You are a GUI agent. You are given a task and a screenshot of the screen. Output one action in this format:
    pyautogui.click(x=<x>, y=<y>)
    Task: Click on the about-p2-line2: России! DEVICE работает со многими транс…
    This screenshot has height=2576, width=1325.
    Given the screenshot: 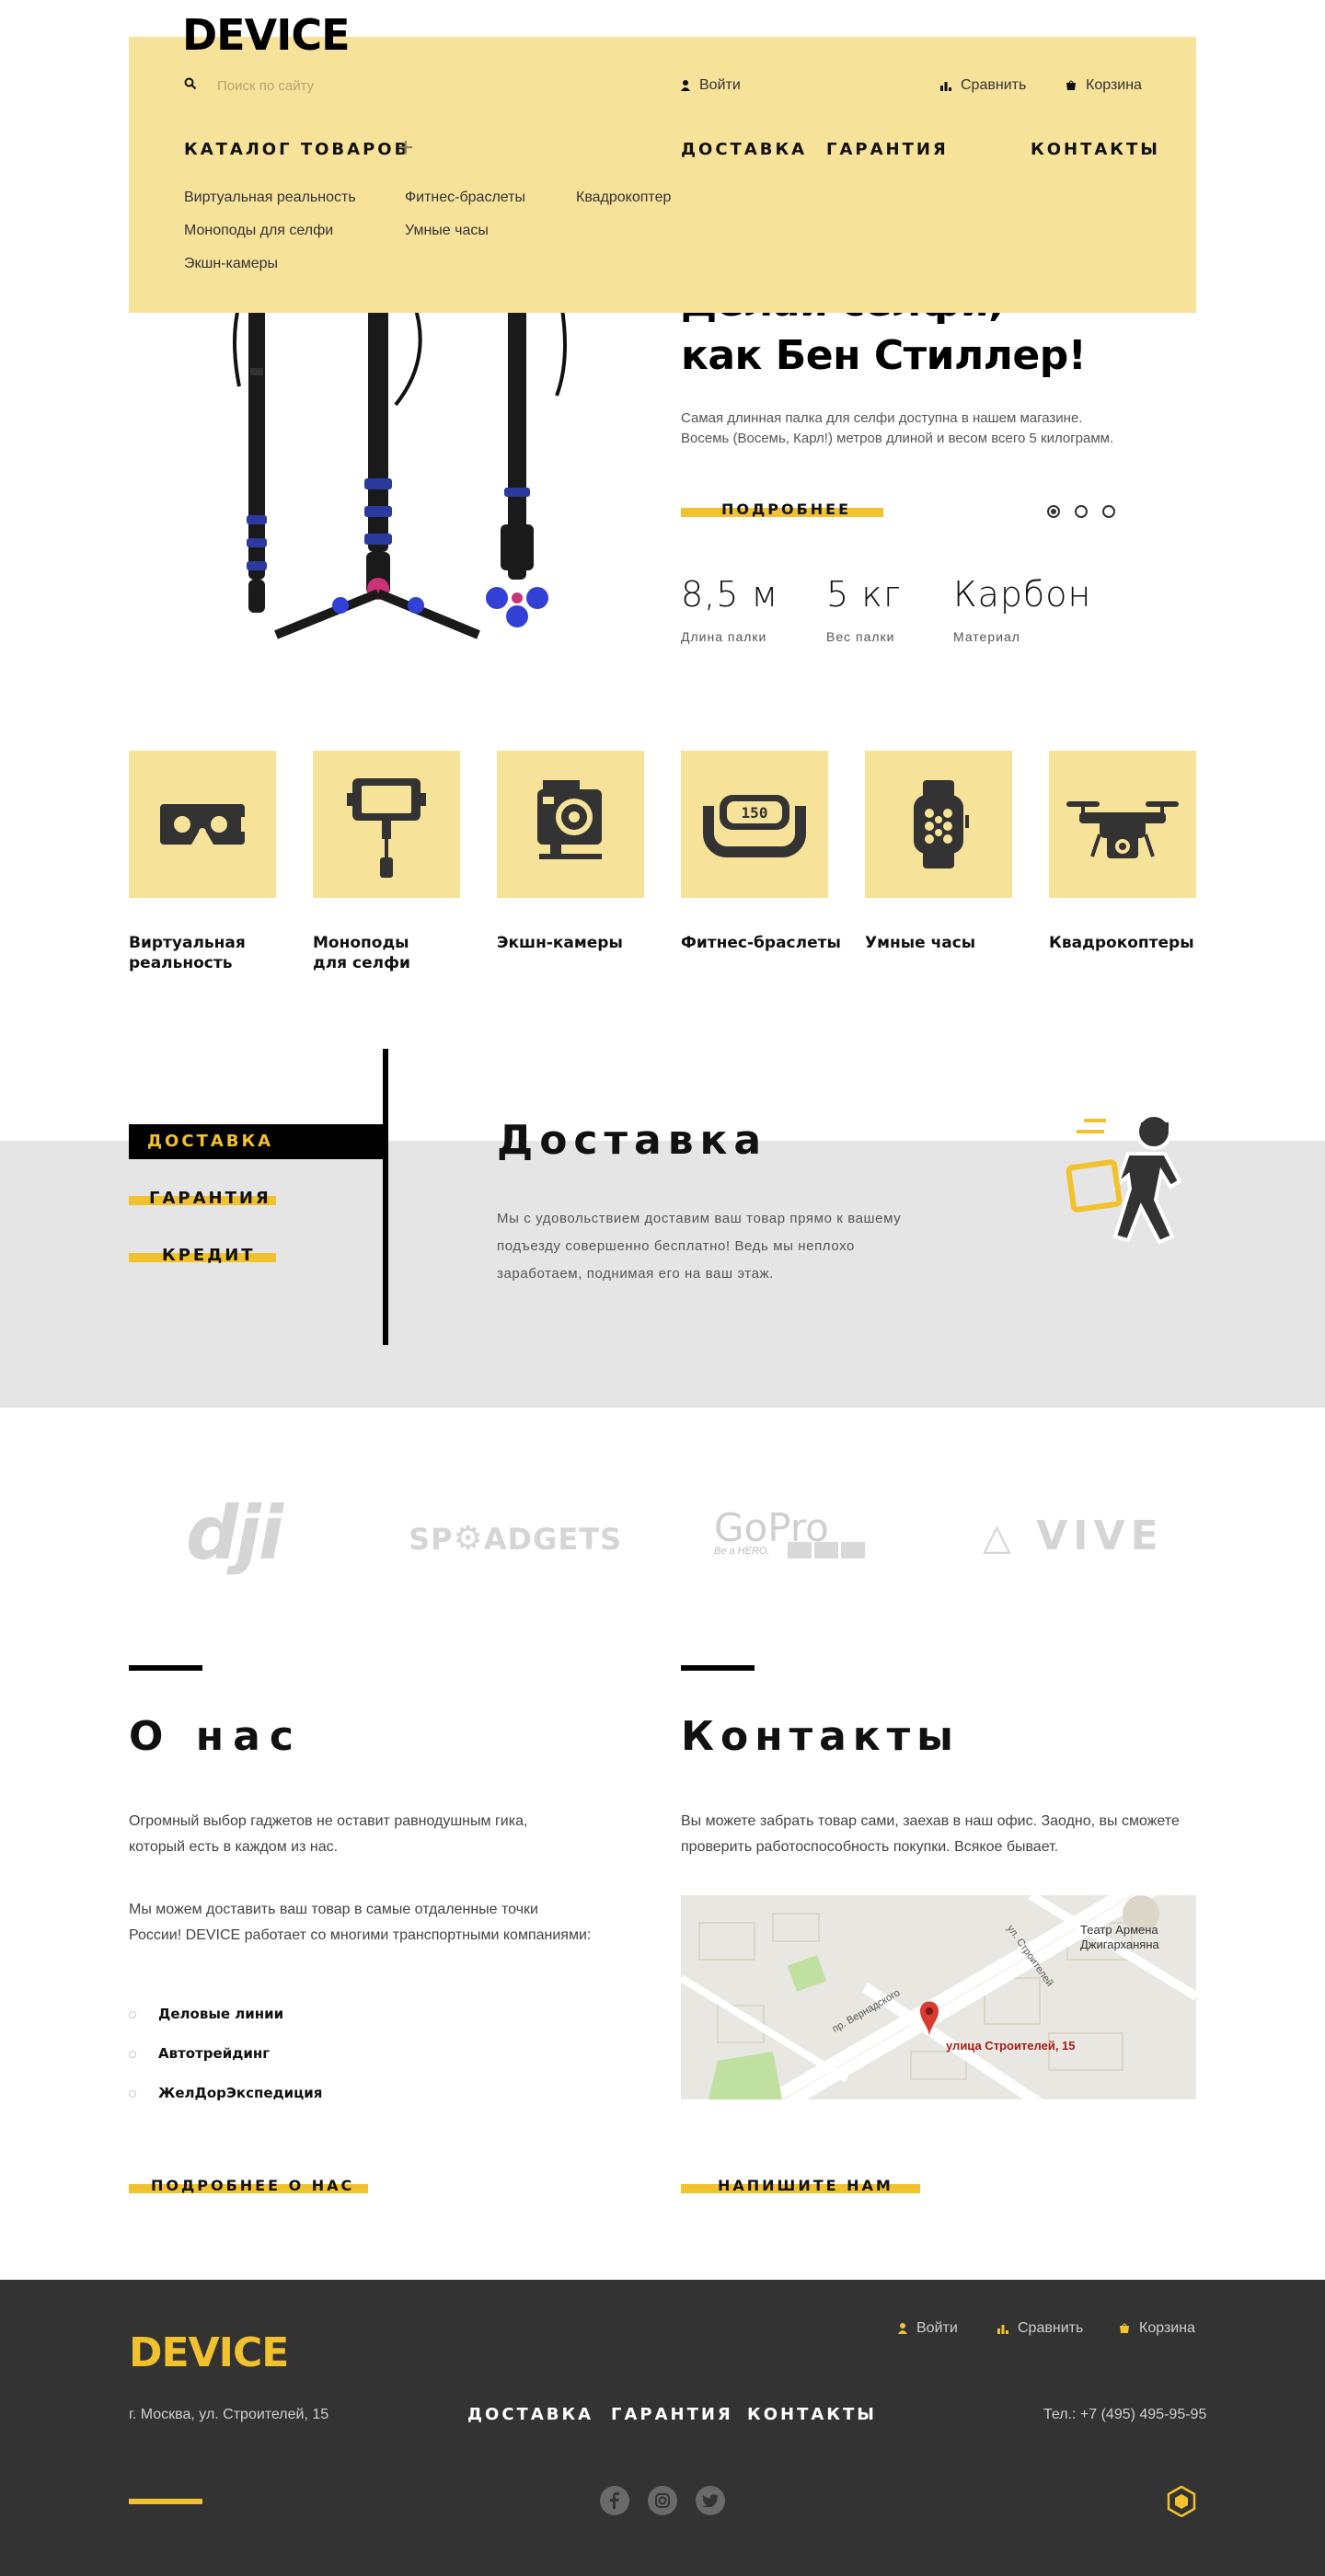 What is the action you would take?
    pyautogui.click(x=360, y=1935)
    